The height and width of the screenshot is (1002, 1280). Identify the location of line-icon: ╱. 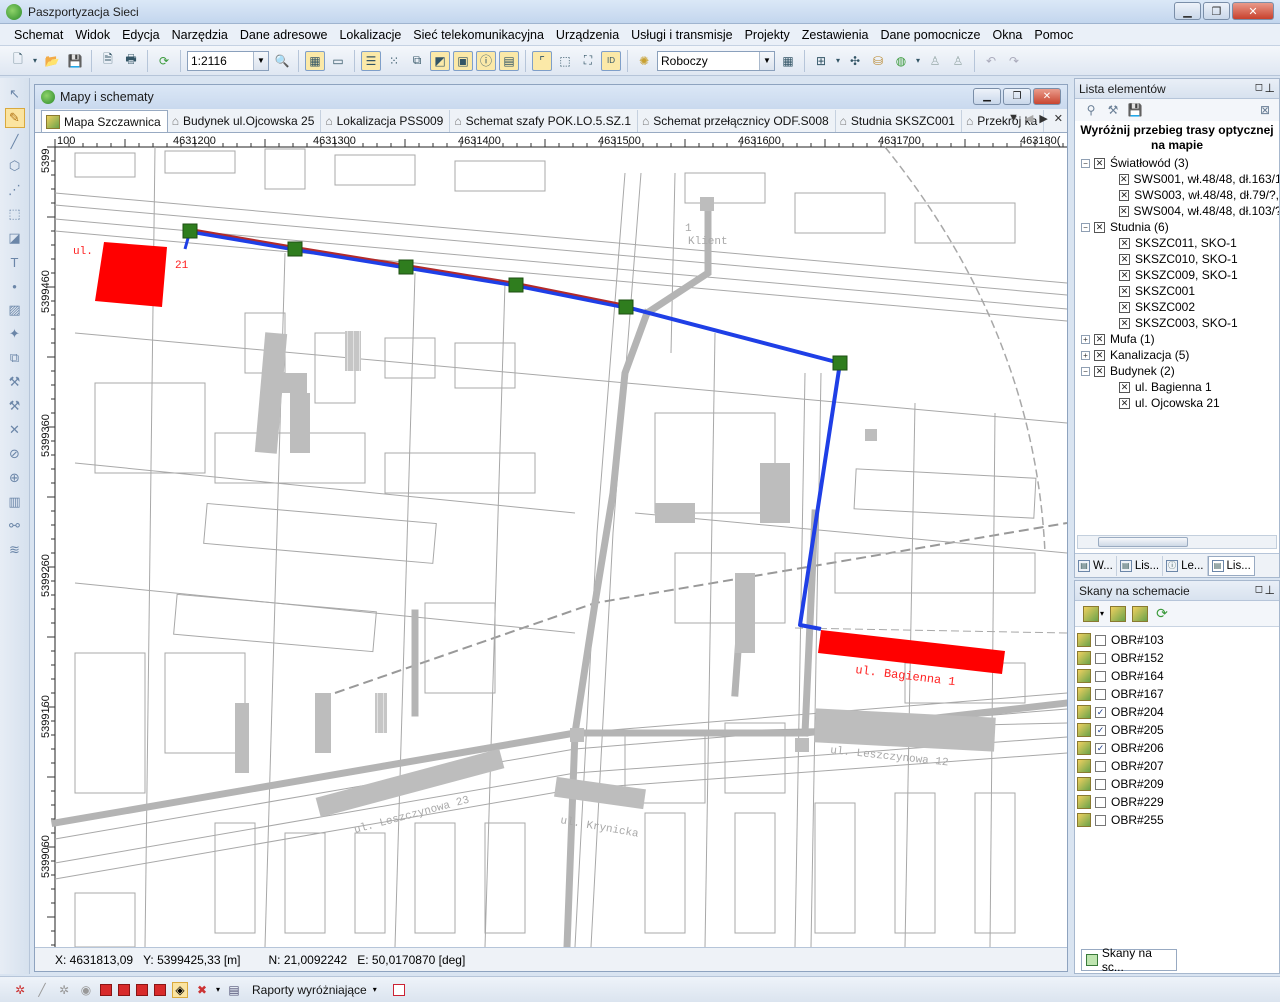
(15, 142).